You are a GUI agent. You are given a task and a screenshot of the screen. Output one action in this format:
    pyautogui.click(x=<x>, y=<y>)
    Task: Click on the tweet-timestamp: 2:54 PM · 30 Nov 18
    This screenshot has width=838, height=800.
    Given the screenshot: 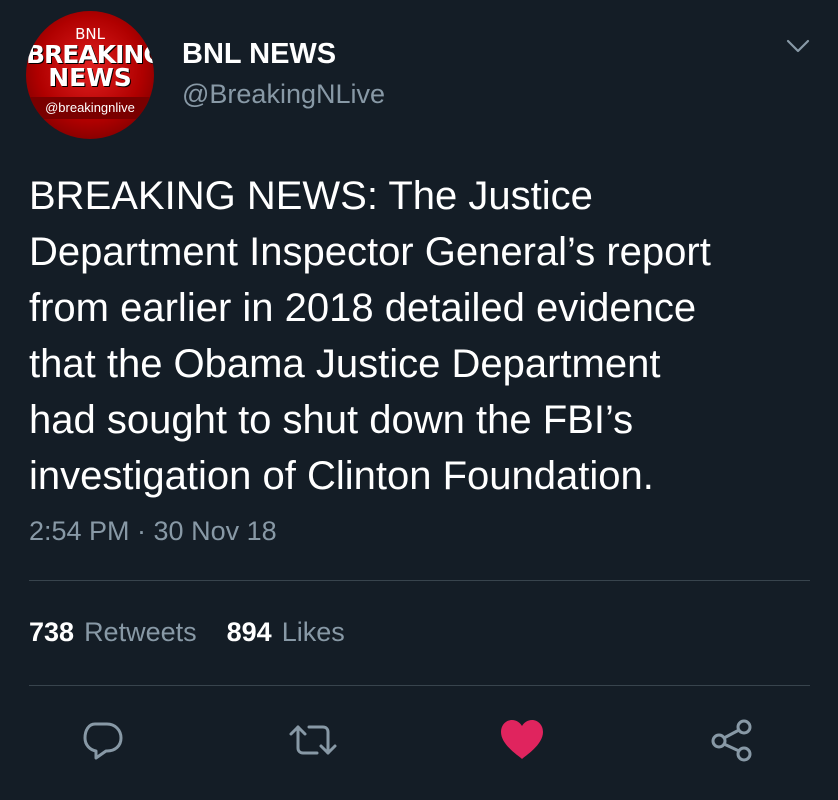 What is the action you would take?
    pyautogui.click(x=153, y=531)
    